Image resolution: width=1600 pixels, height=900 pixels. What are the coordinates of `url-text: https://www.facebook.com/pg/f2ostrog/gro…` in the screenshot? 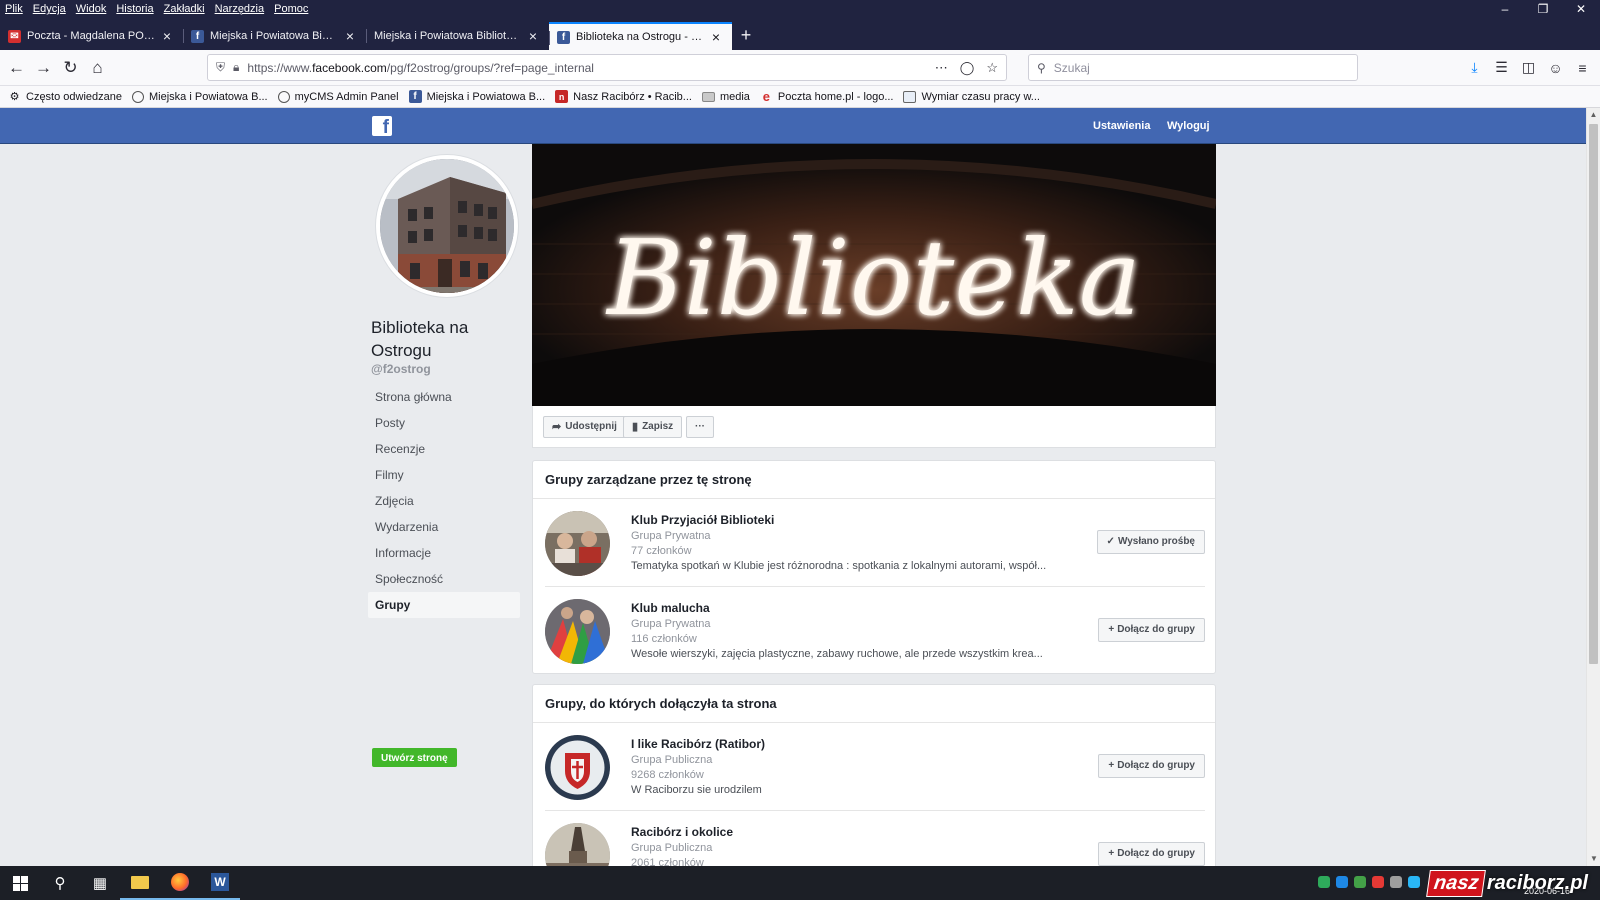 It's located at (584, 68).